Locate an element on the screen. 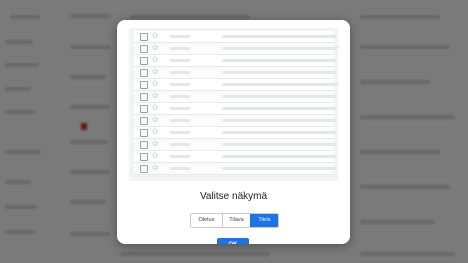 This screenshot has height=263, width=468. density-option-default: Oletus is located at coordinates (206, 220).